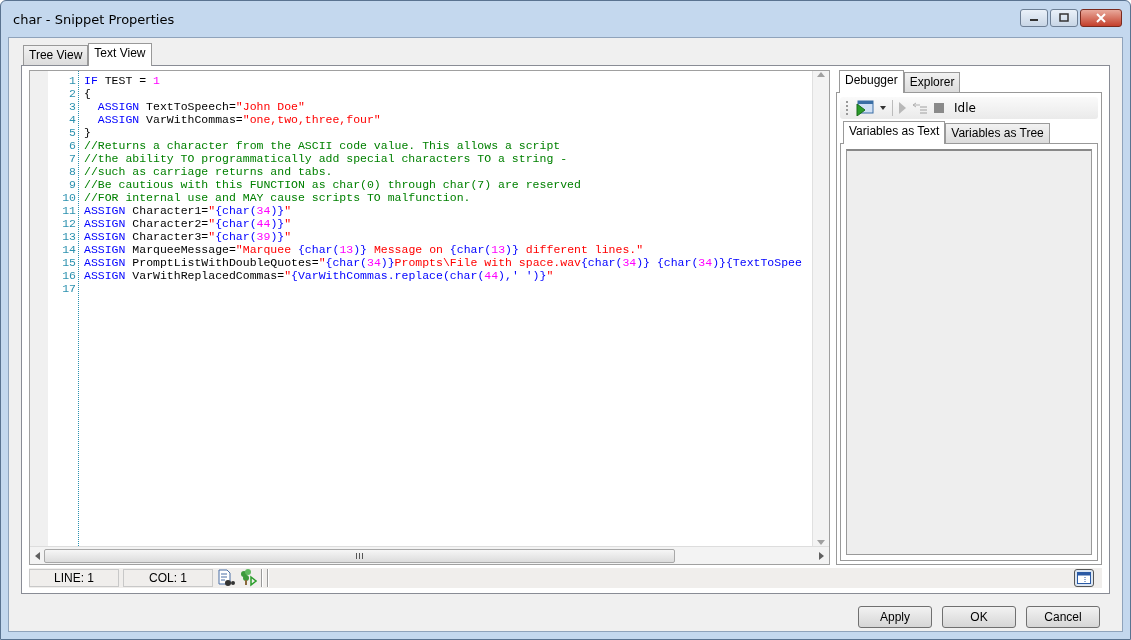 This screenshot has width=1131, height=640. Describe the element at coordinates (188, 210) in the screenshot. I see `code-line: ASSIGN Character1="{char(34)}"` at that location.